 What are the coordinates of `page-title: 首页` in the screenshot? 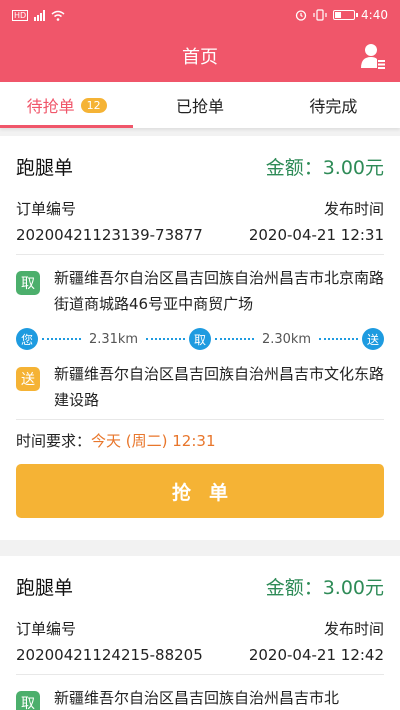 It's located at (200, 57).